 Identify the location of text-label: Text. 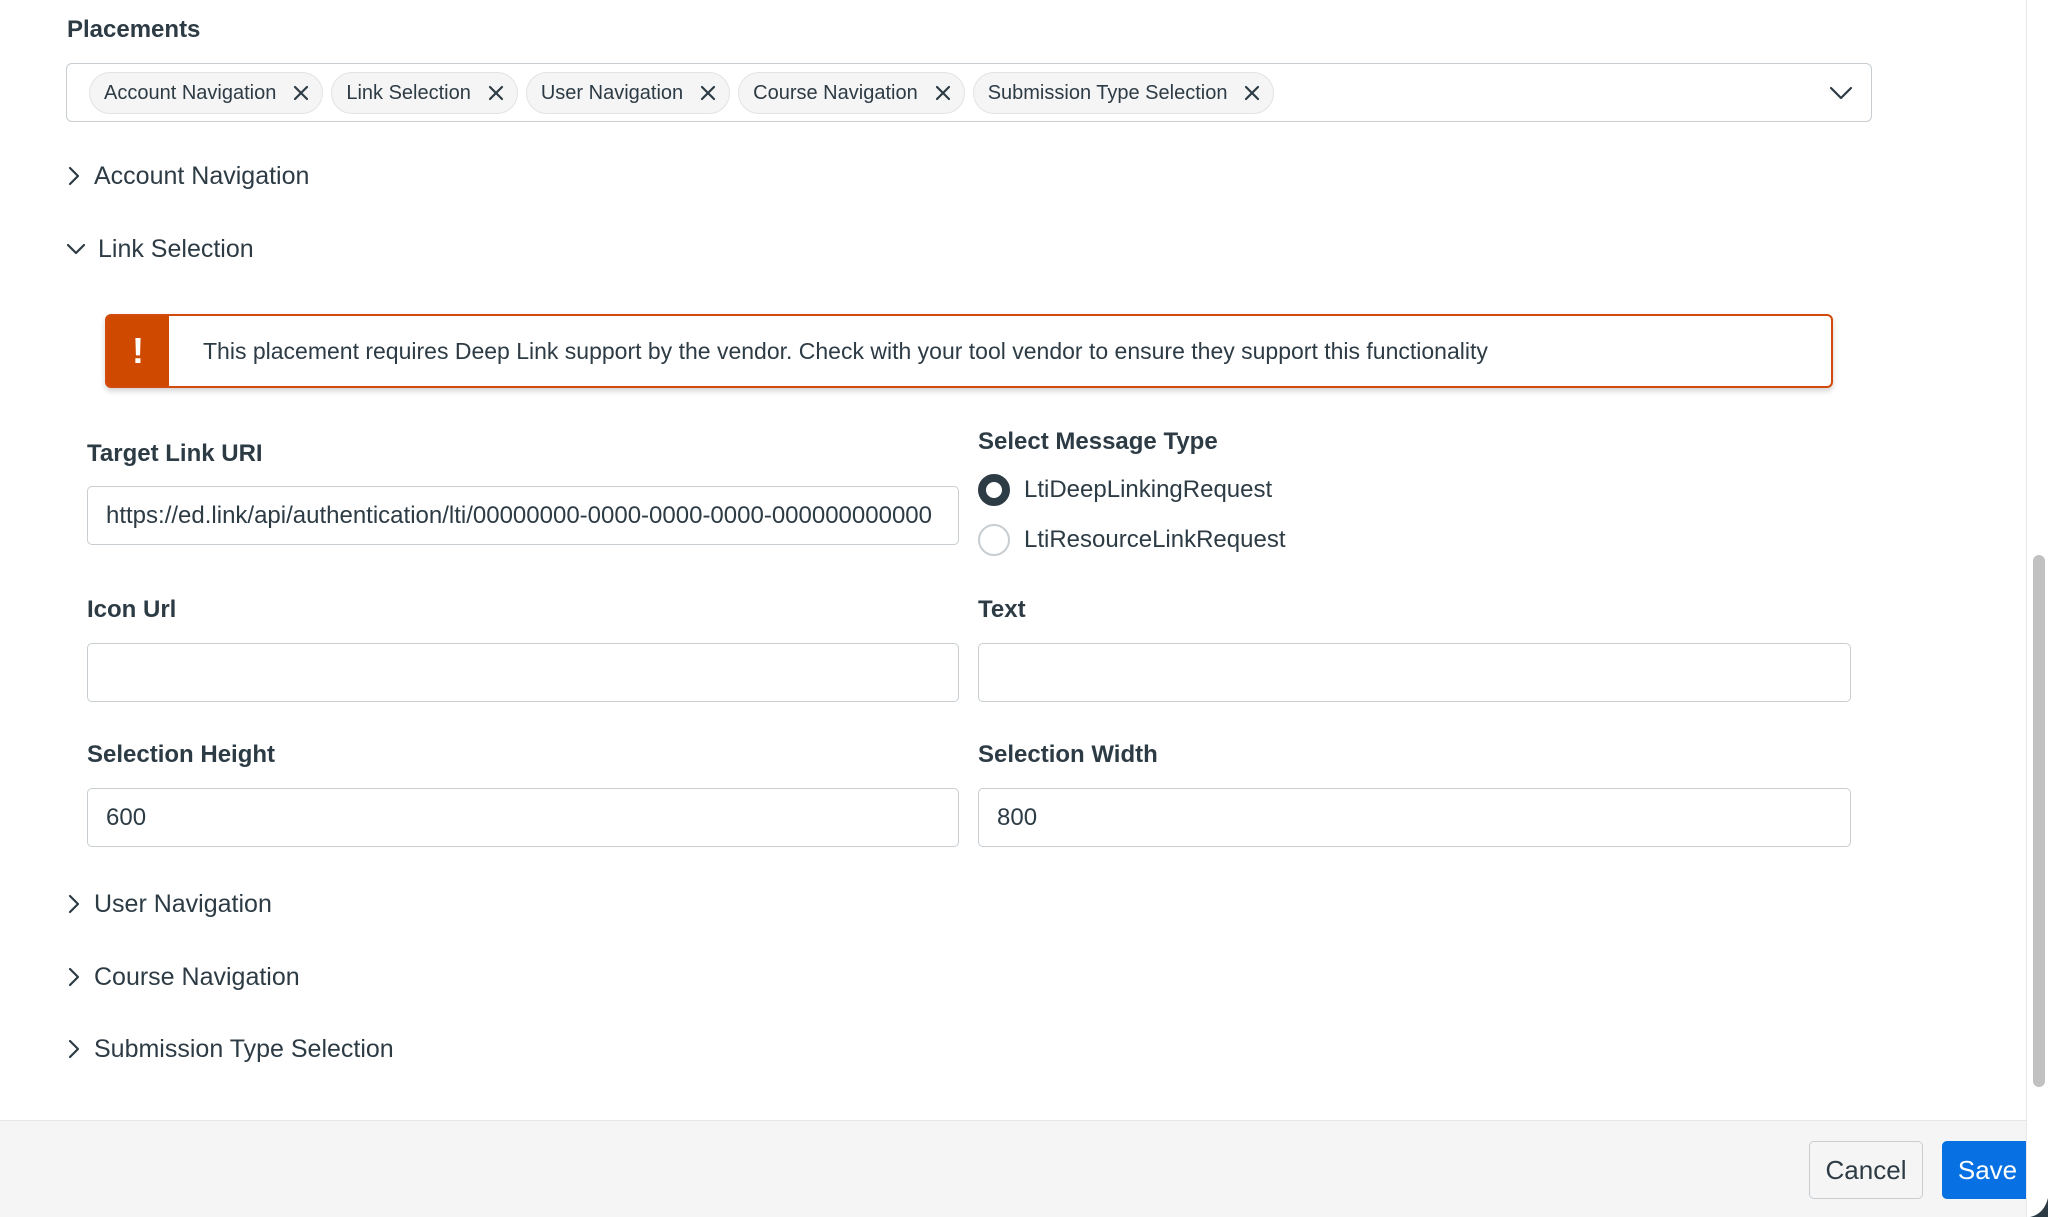
(1002, 609).